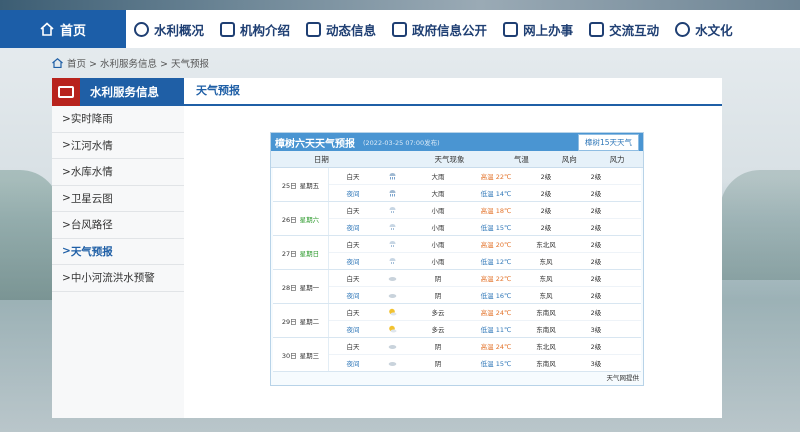 The height and width of the screenshot is (432, 800). What do you see at coordinates (30, 235) in the screenshot?
I see `hill-left` at bounding box center [30, 235].